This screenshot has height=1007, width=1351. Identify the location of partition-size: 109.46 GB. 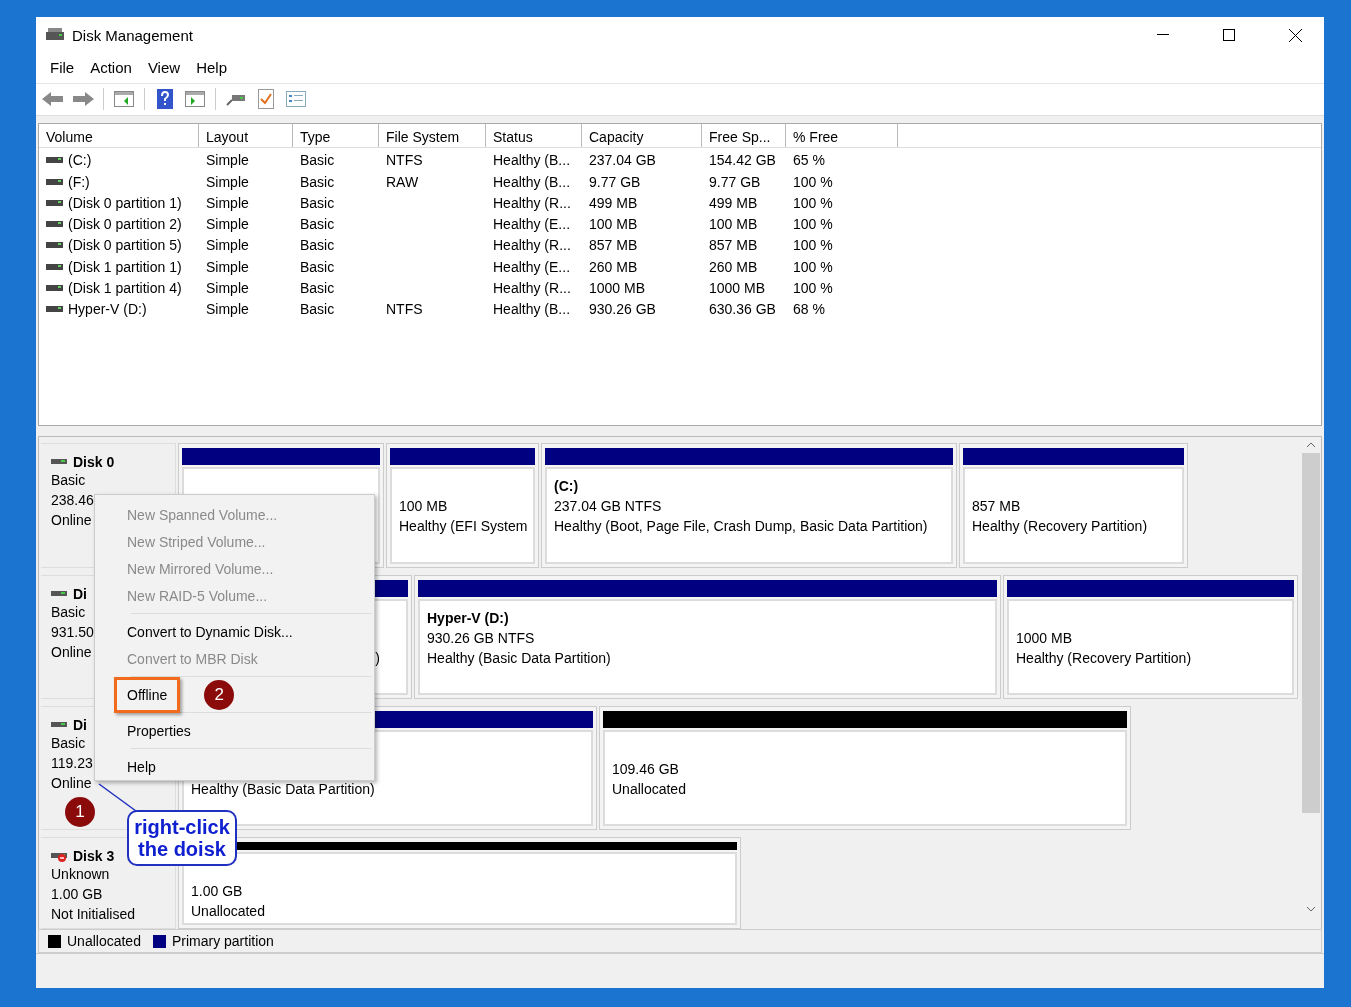
(645, 769).